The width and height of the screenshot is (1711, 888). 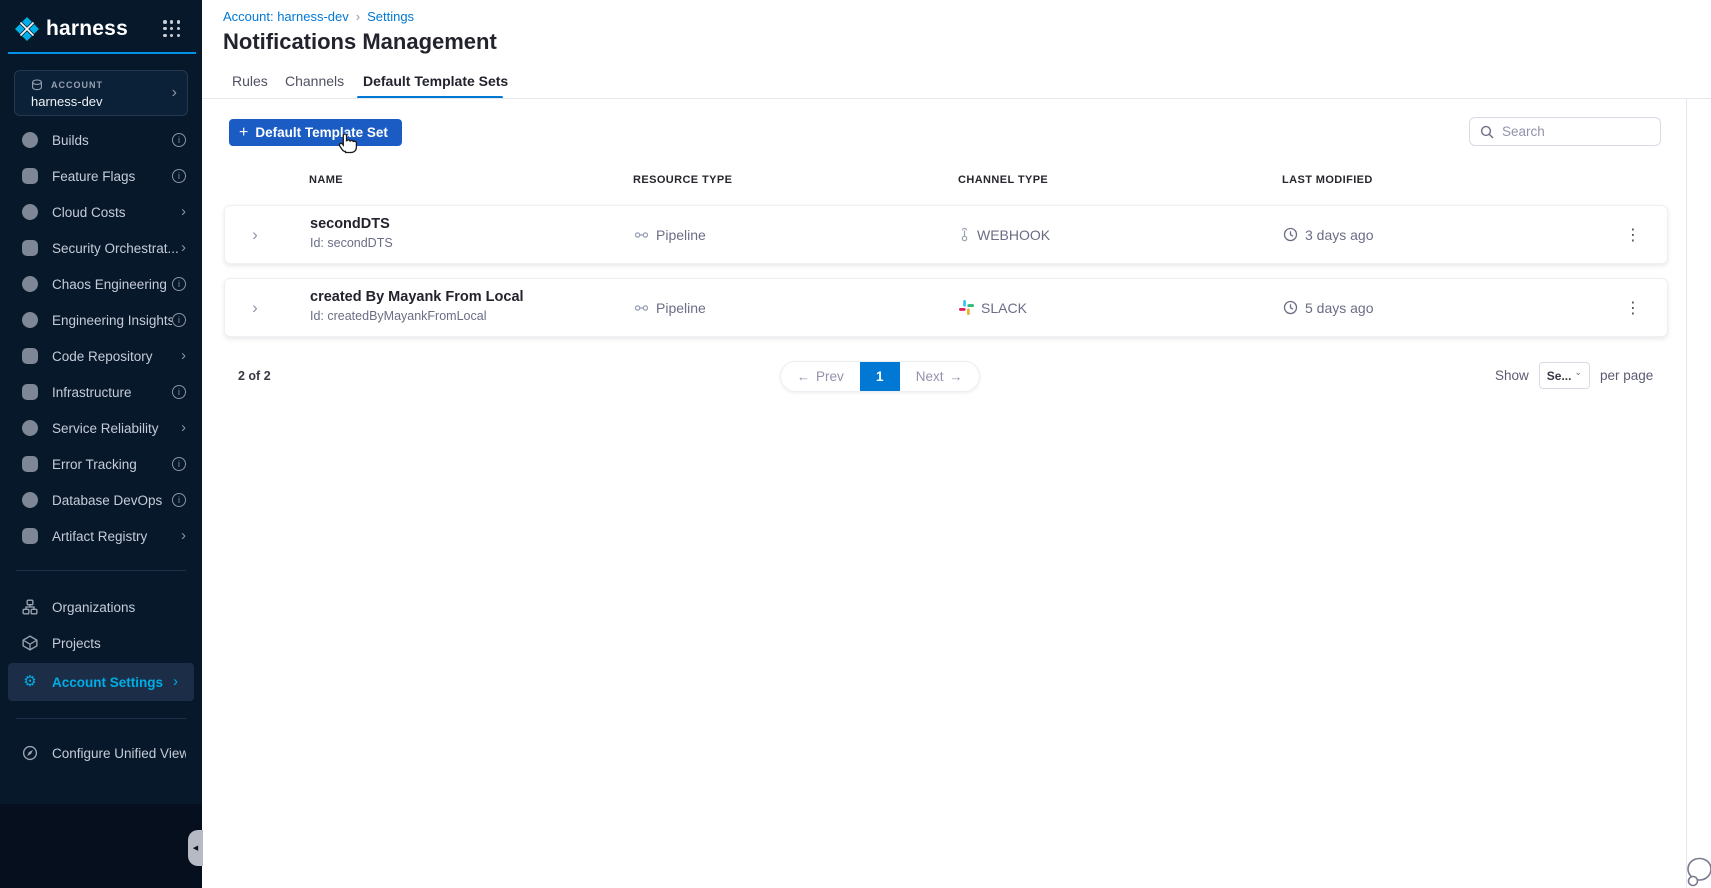 What do you see at coordinates (30, 320) in the screenshot?
I see `engineering-insights-icon` at bounding box center [30, 320].